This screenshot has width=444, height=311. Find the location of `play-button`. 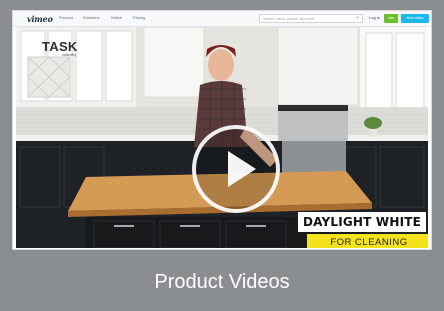

play-button is located at coordinates (236, 169).